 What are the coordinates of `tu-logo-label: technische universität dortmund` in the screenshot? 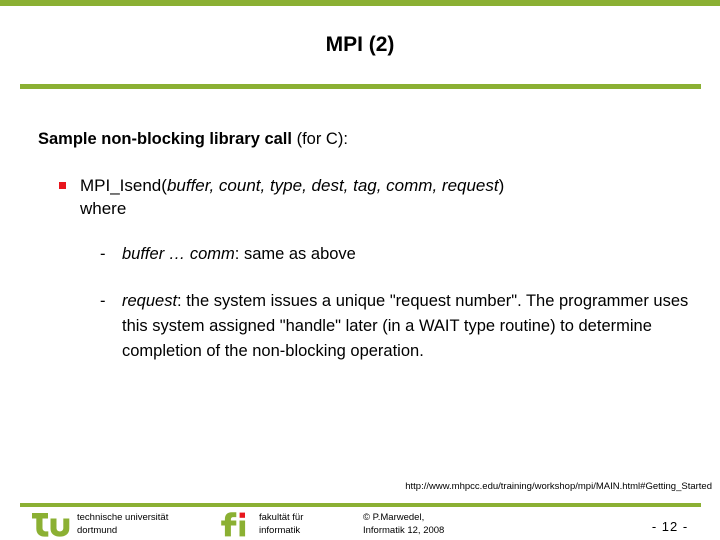 It's located at (122, 524).